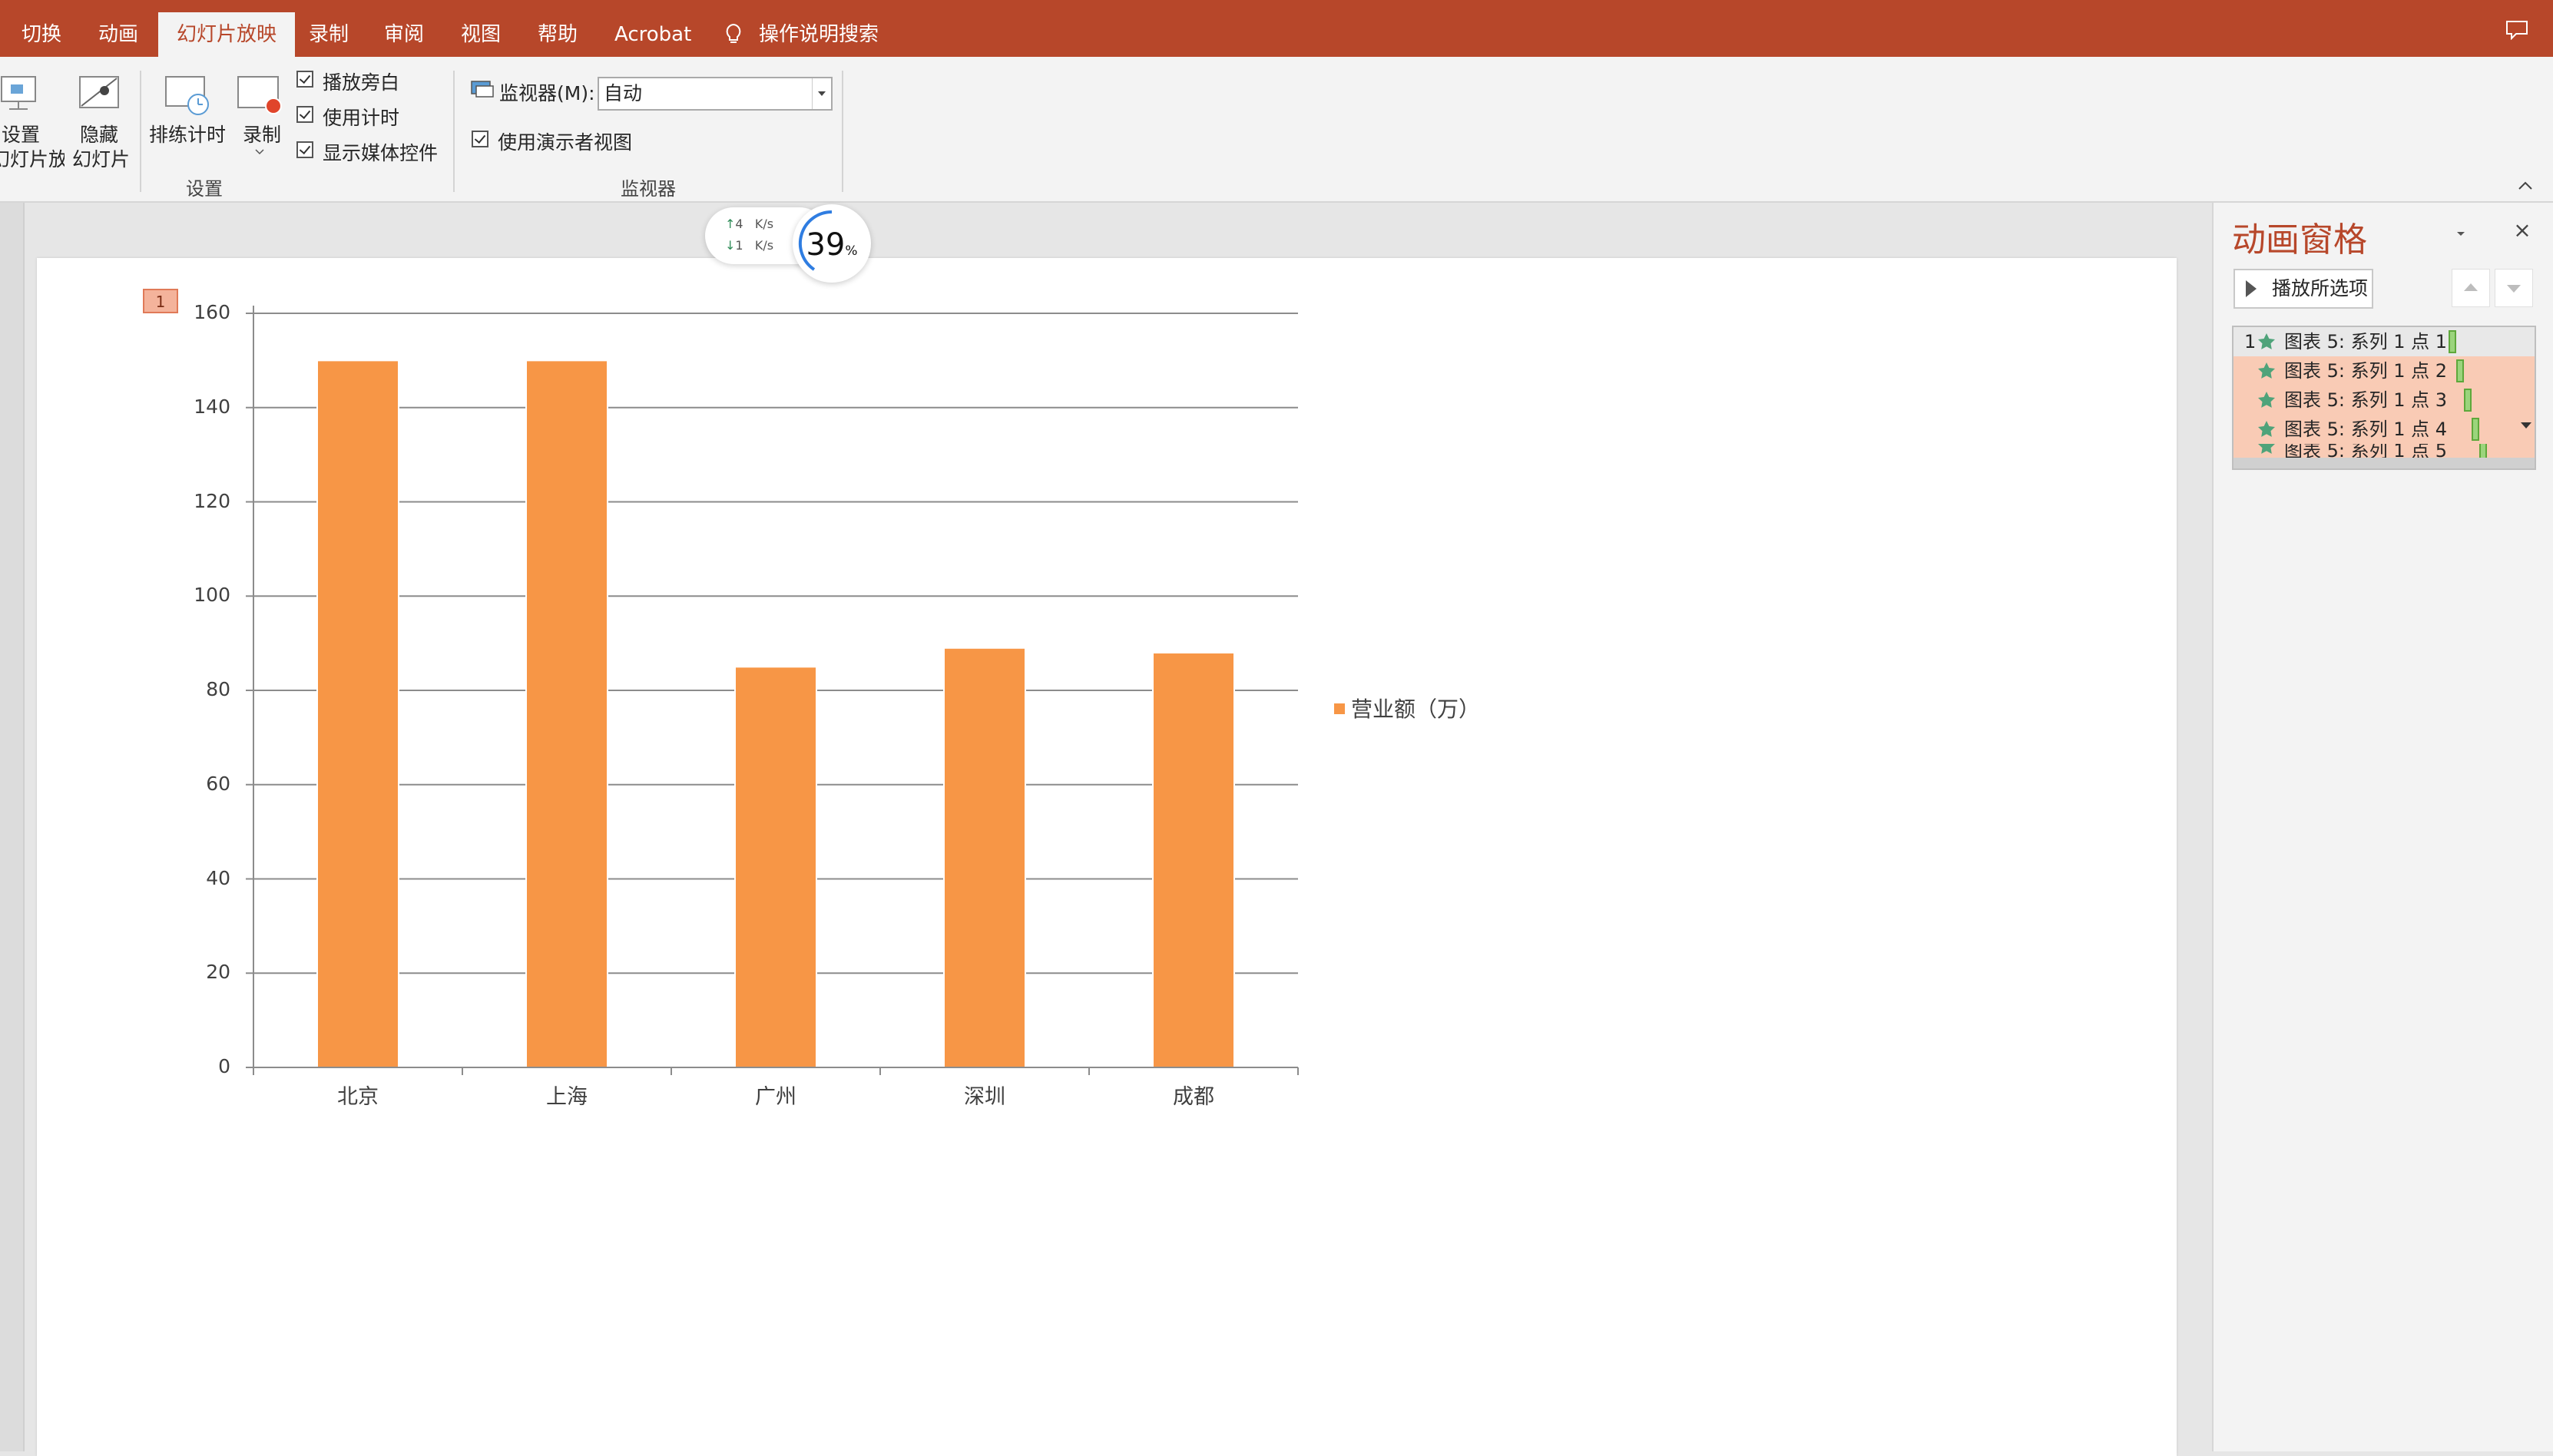 This screenshot has height=1456, width=2553. Describe the element at coordinates (188, 135) in the screenshot. I see `rehearse-timings-label: 排练计时` at that location.